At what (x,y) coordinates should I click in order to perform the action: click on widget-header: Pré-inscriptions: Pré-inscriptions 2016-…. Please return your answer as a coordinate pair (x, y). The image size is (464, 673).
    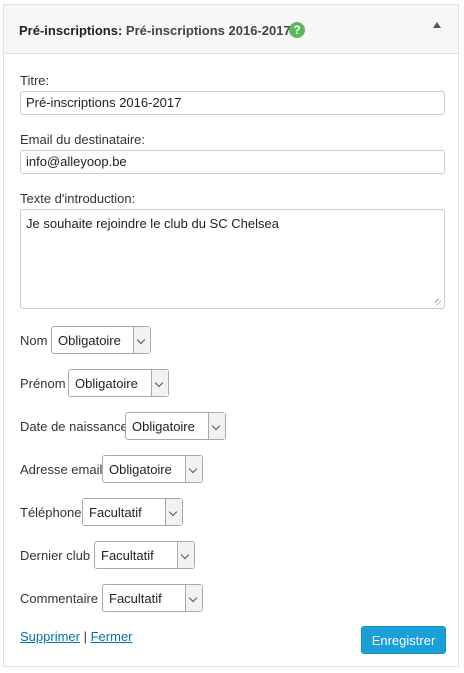
    Looking at the image, I should click on (231, 29).